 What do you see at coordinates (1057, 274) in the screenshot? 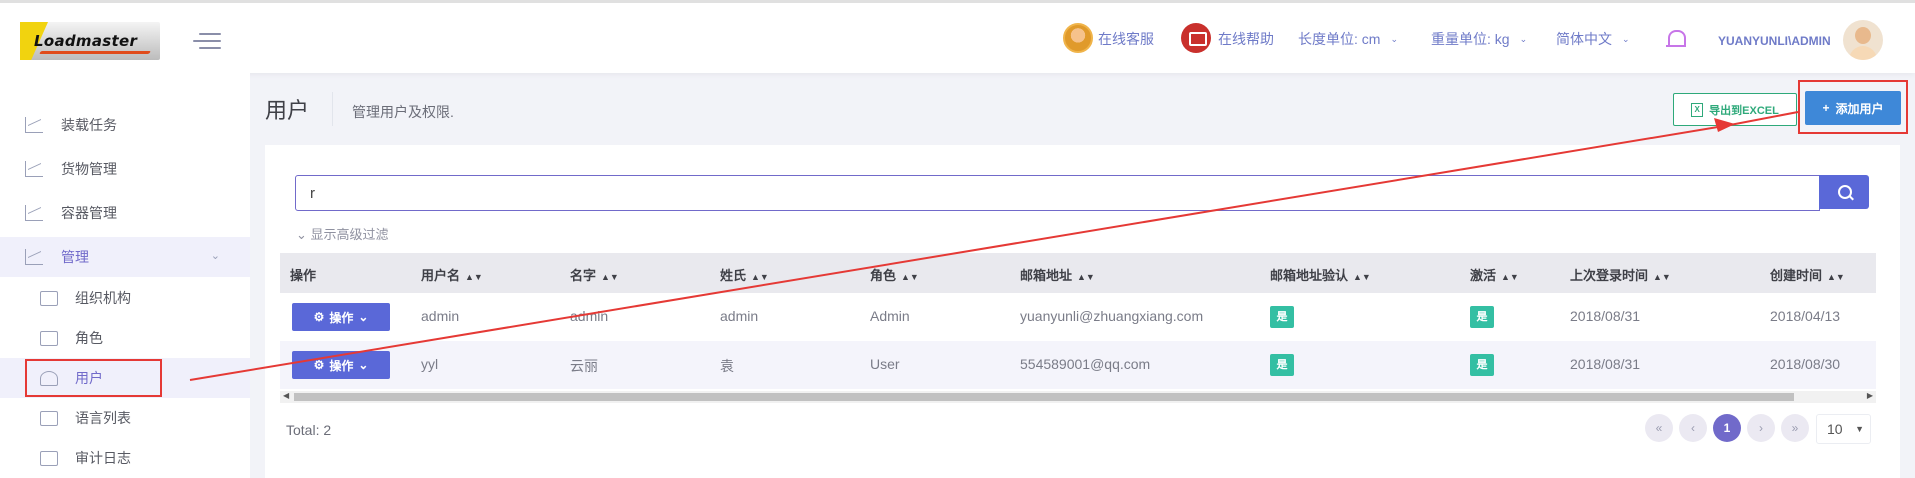
I see `column-header-email: 邮箱地址 ▲▼` at bounding box center [1057, 274].